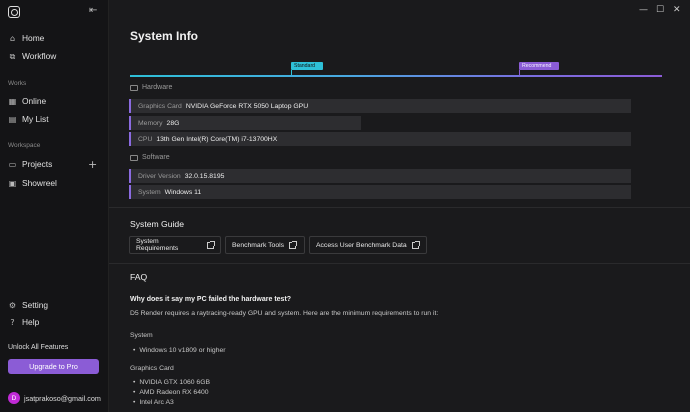 Image resolution: width=690 pixels, height=412 pixels. What do you see at coordinates (34, 101) in the screenshot?
I see `sidebar-item-label: Online` at bounding box center [34, 101].